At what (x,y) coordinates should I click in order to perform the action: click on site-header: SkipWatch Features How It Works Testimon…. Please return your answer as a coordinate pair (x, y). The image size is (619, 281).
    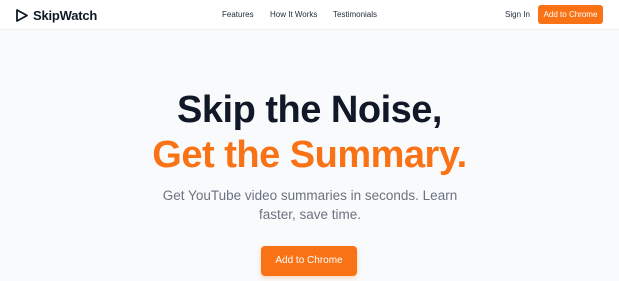
    Looking at the image, I should click on (309, 15).